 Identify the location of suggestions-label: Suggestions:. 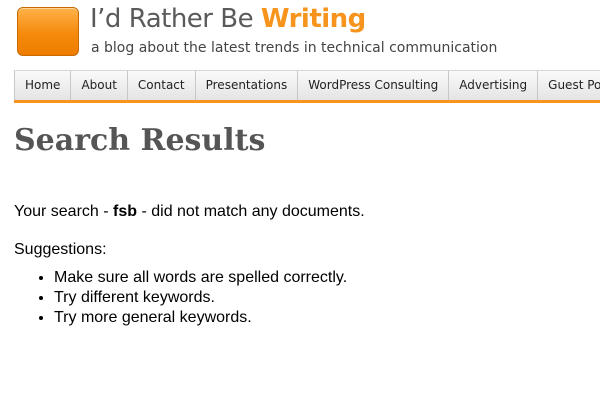
(60, 249).